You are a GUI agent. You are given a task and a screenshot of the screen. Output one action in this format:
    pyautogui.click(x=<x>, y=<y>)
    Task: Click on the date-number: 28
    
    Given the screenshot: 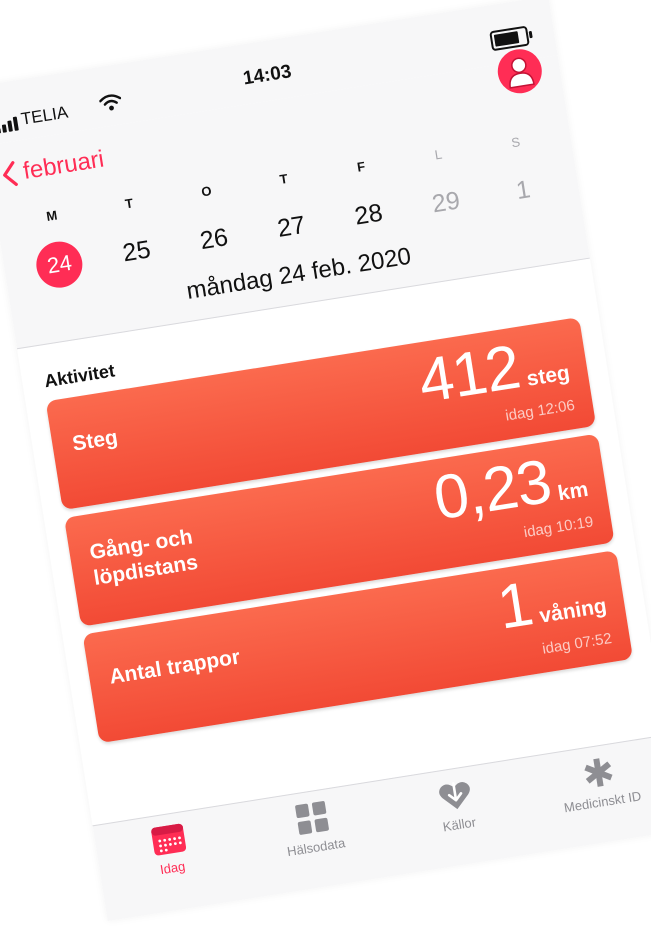 What is the action you would take?
    pyautogui.click(x=368, y=214)
    